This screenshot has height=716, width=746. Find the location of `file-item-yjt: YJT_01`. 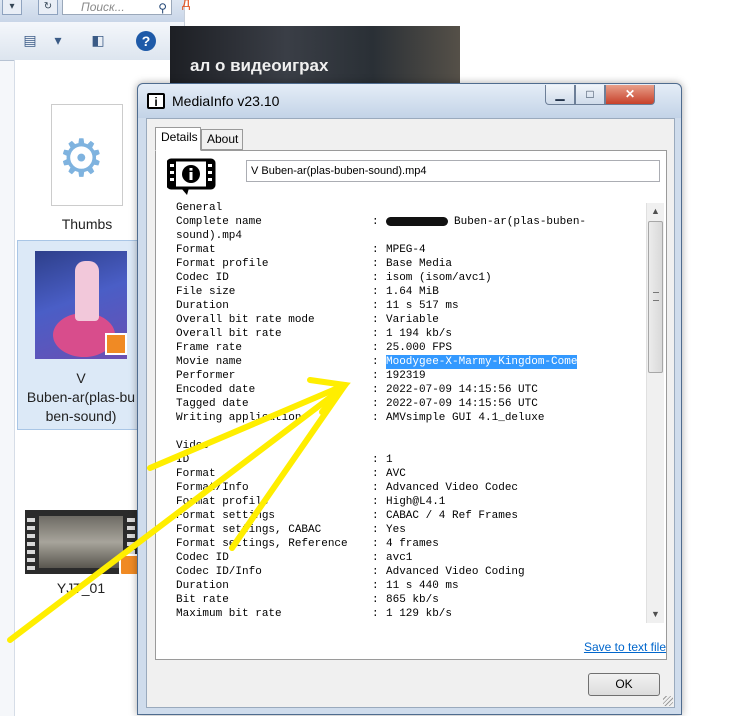

file-item-yjt: YJT_01 is located at coordinates (81, 553).